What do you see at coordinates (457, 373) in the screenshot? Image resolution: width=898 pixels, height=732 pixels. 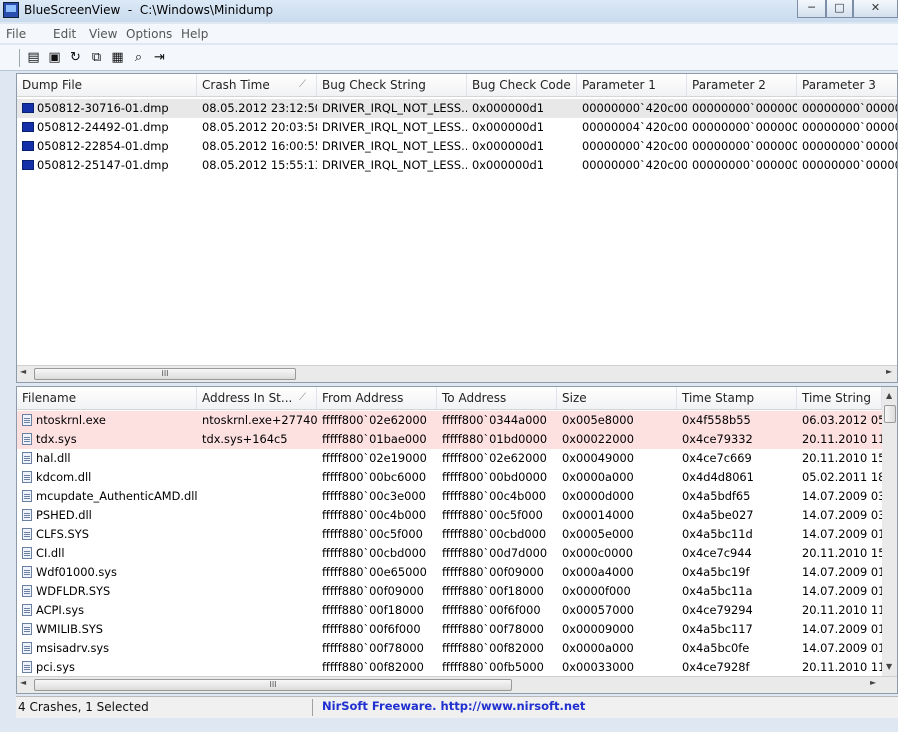 I see `crash-list-hscrollbar: ◄ III ►` at bounding box center [457, 373].